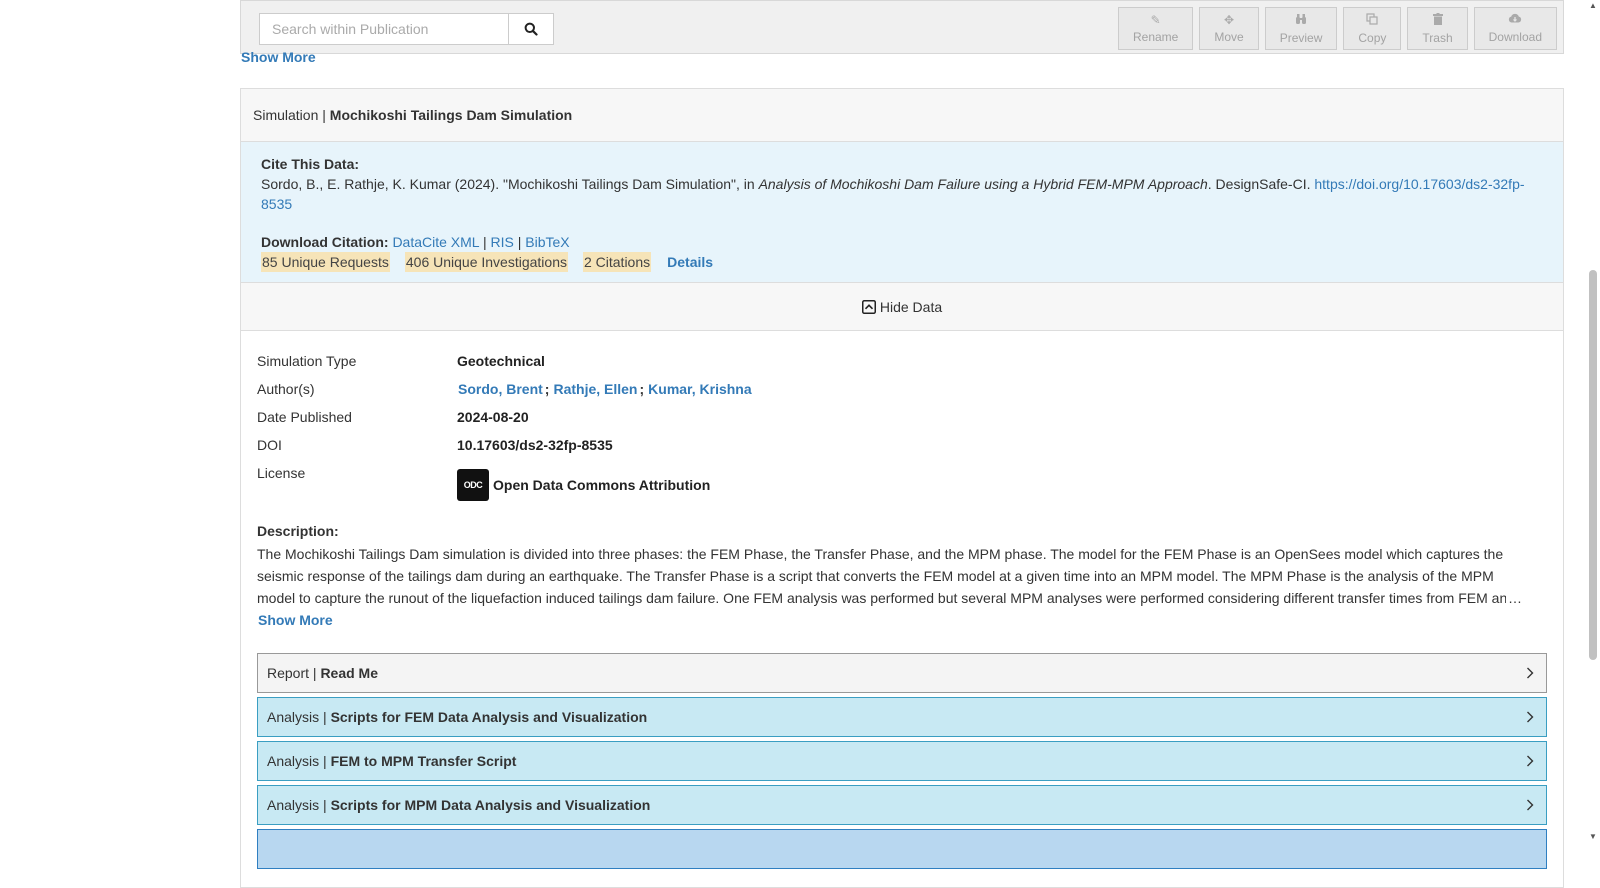 This screenshot has width=1600, height=888. Describe the element at coordinates (298, 531) in the screenshot. I see `description-label: Description:` at that location.